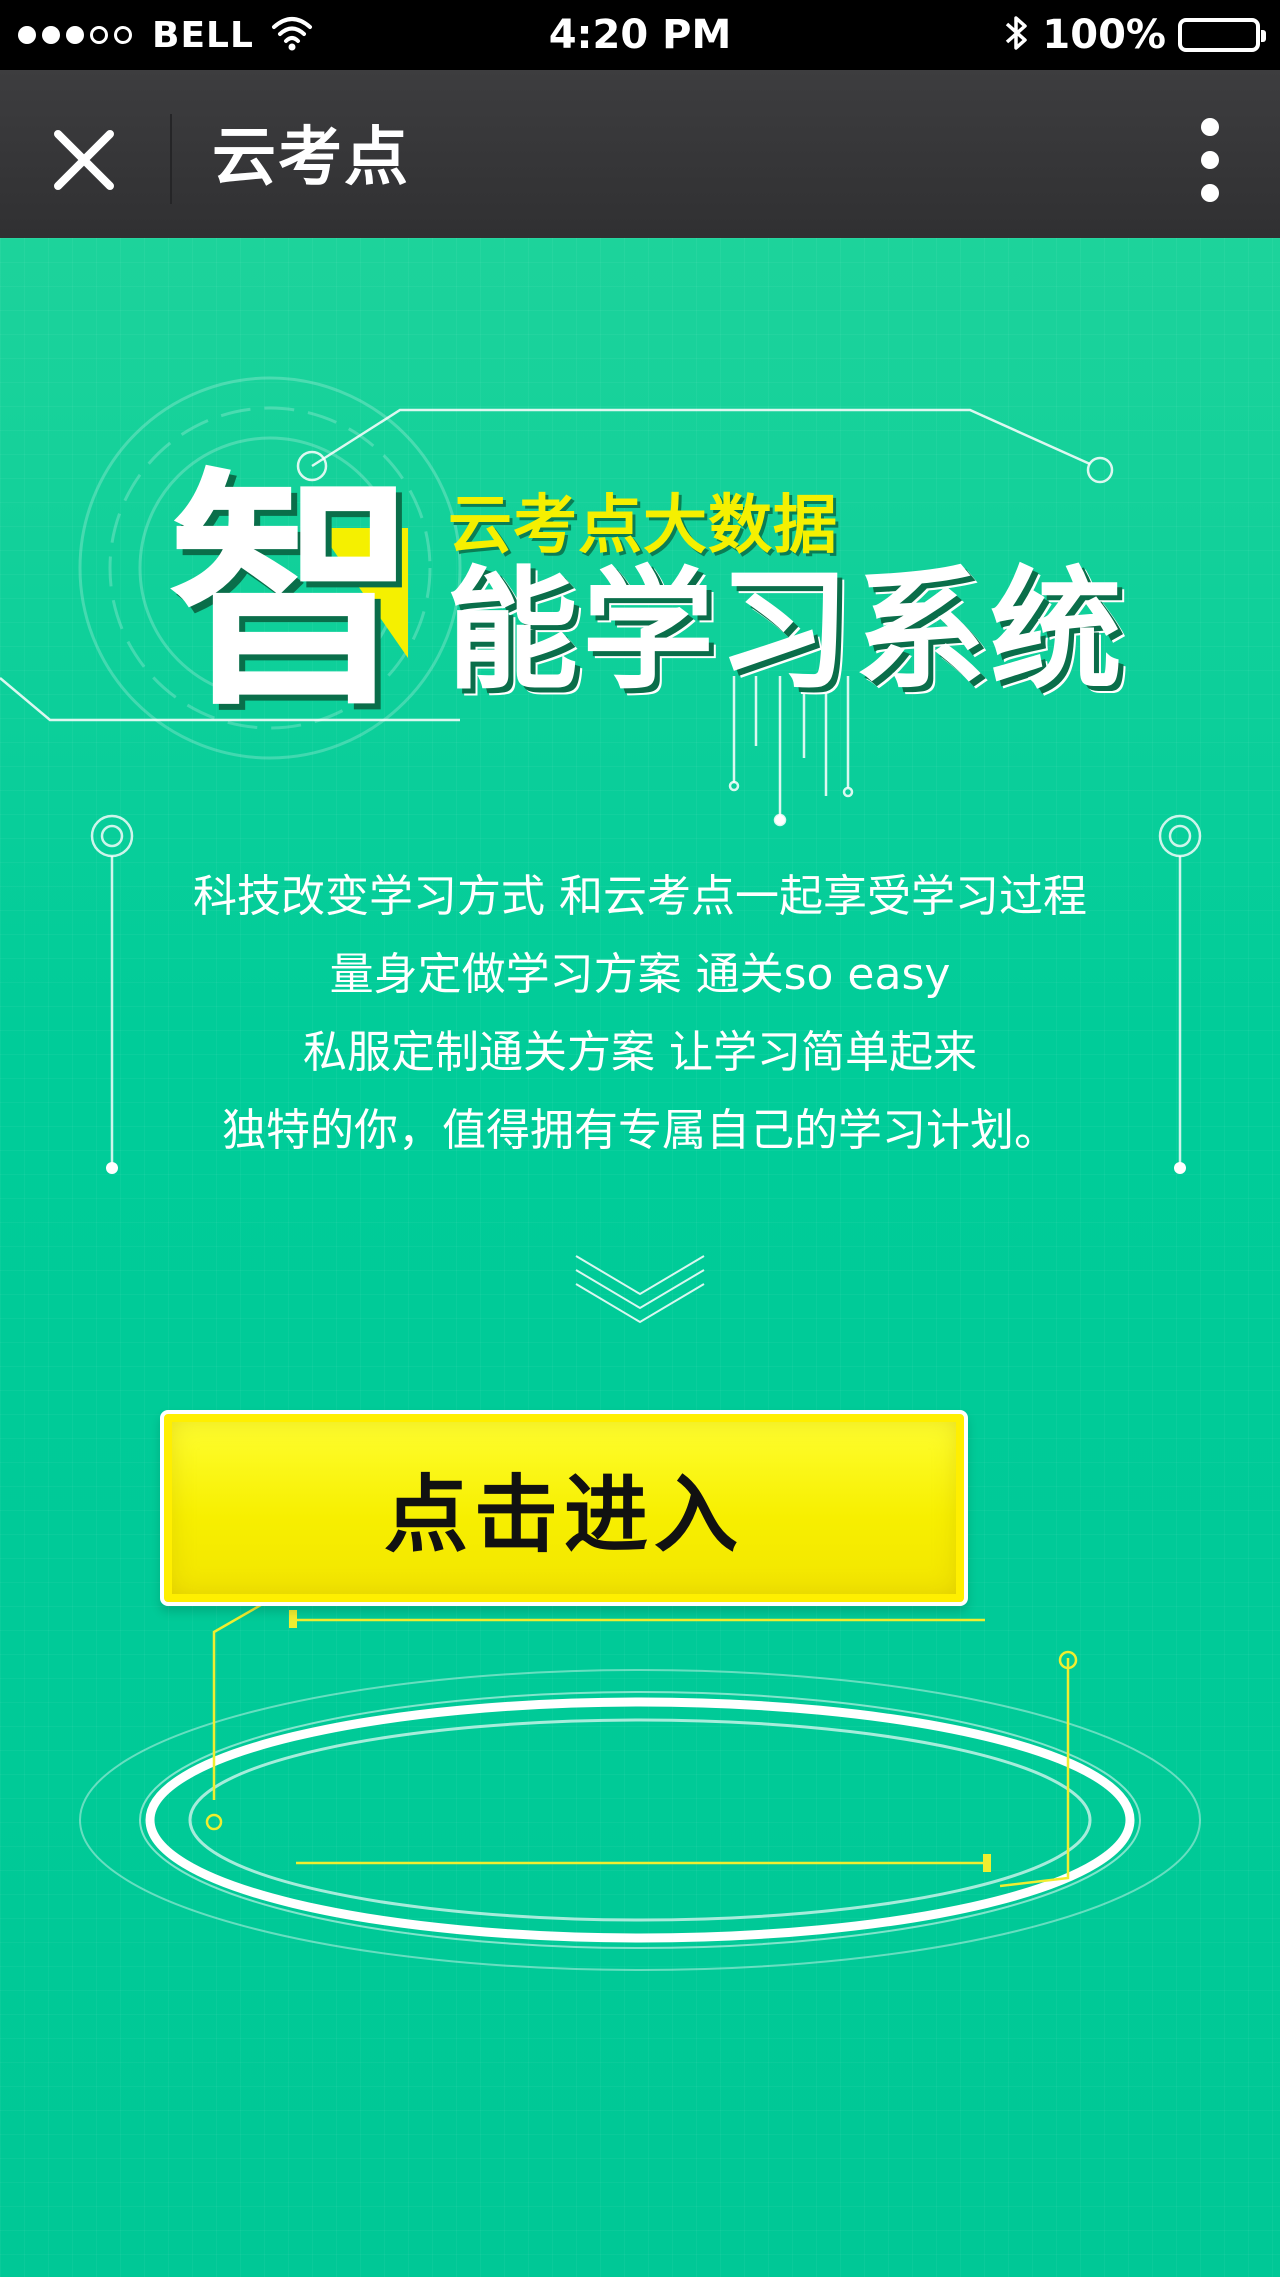  I want to click on nav-divider, so click(171, 159).